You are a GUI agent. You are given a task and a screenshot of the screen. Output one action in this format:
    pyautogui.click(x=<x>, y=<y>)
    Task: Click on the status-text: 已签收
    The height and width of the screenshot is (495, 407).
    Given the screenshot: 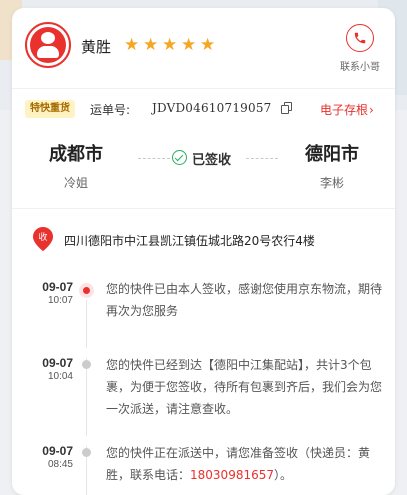 What is the action you would take?
    pyautogui.click(x=212, y=160)
    